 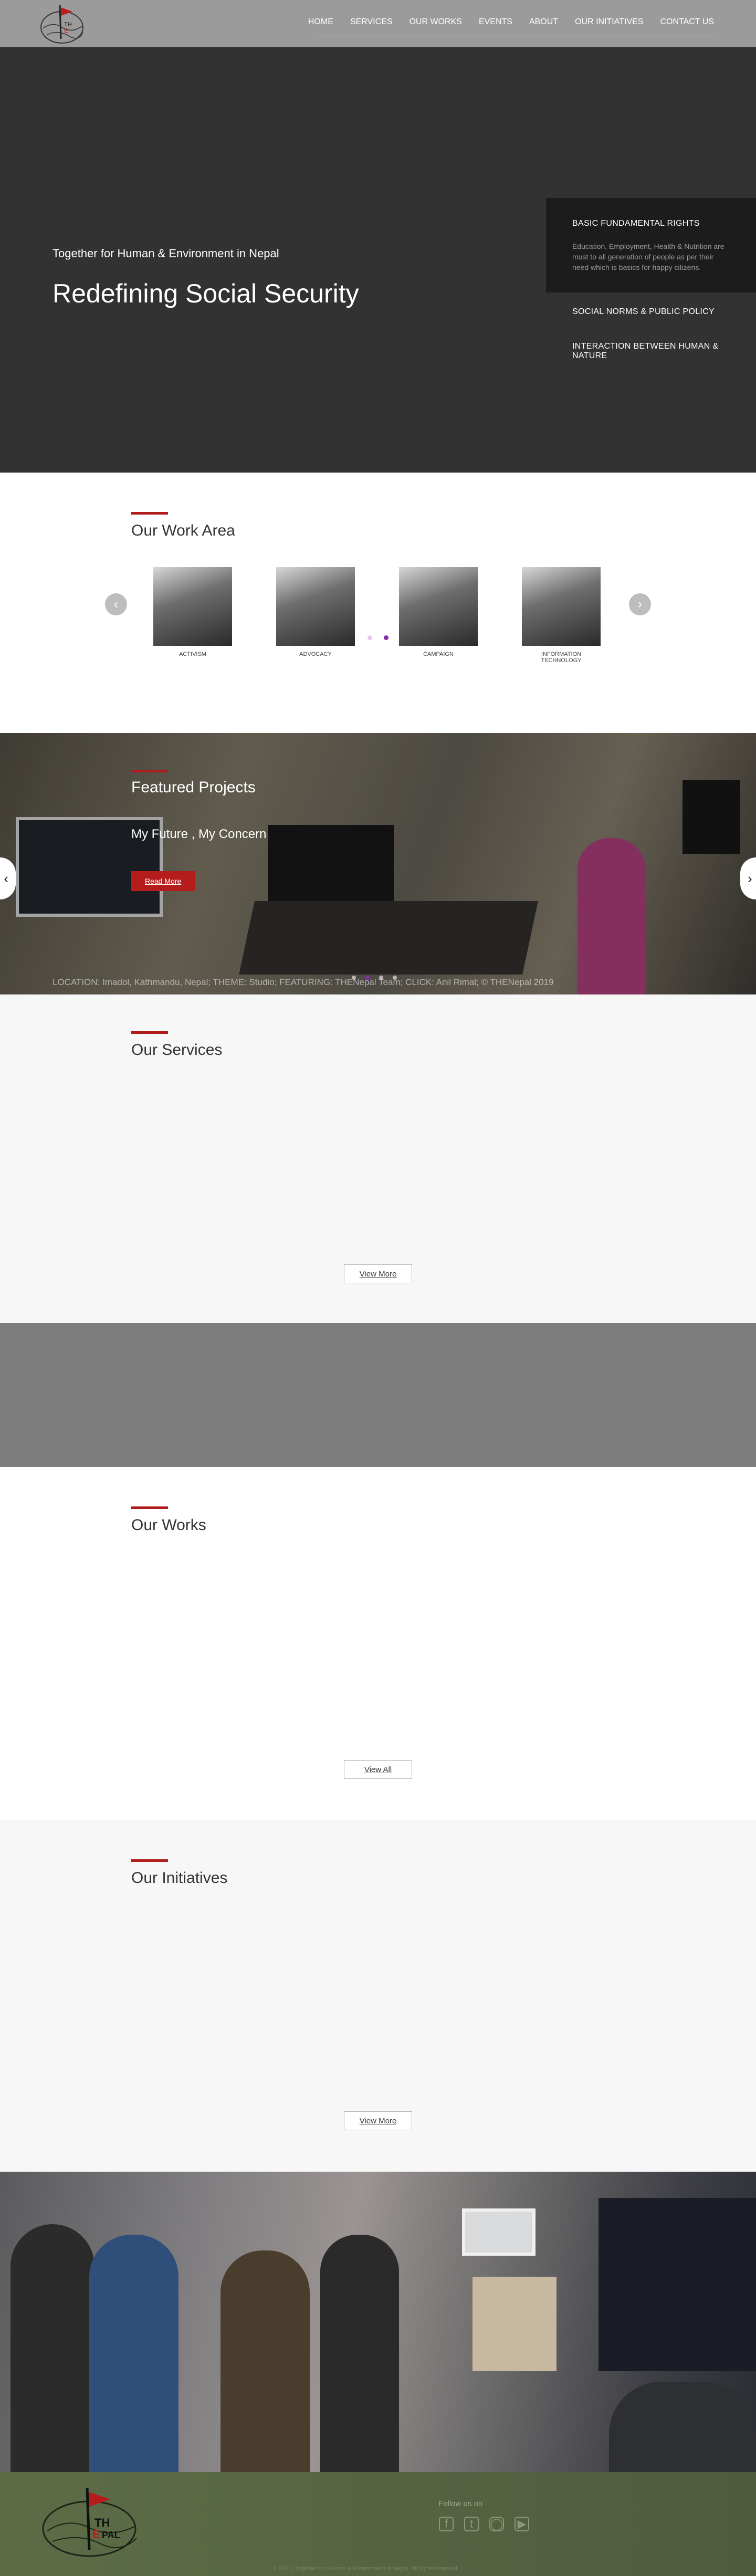 What do you see at coordinates (561, 657) in the screenshot?
I see `work-area-label: INFORMATION TECHNOLOGY` at bounding box center [561, 657].